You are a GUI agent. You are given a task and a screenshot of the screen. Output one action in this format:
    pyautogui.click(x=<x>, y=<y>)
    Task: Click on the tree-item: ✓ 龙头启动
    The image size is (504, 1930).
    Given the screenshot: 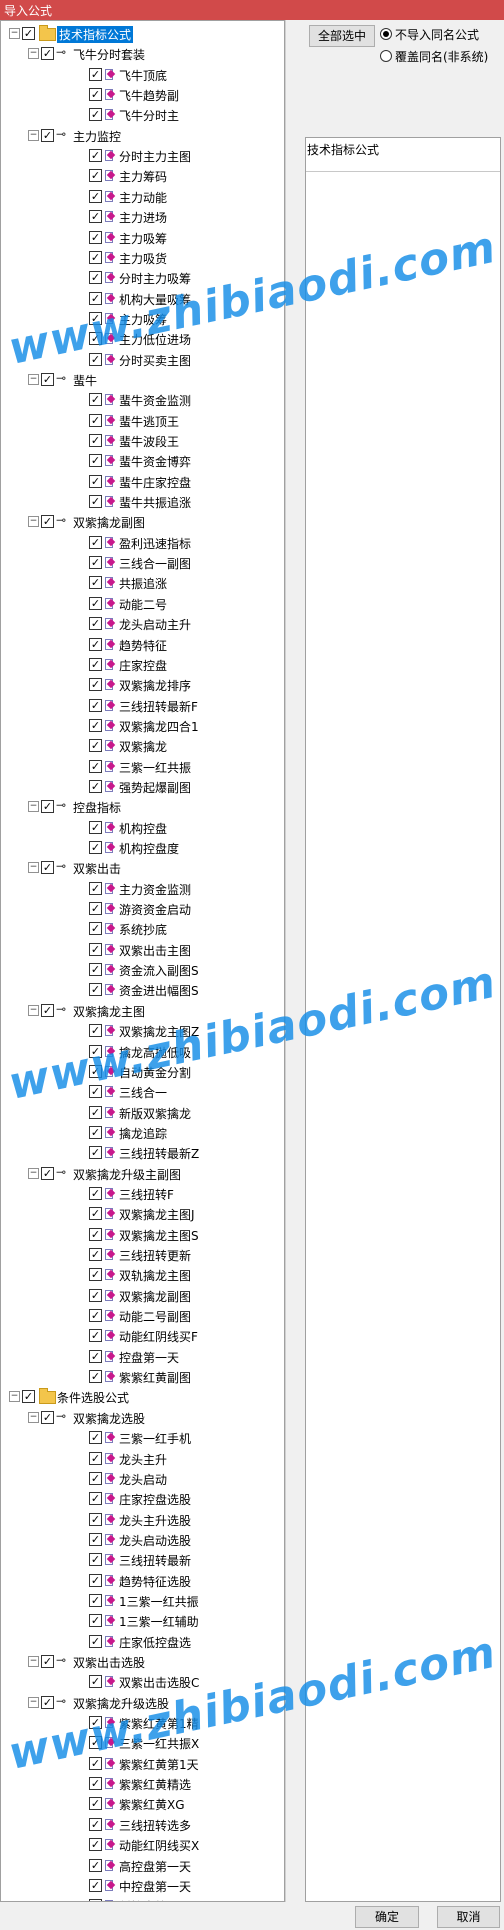 What is the action you would take?
    pyautogui.click(x=141, y=1480)
    